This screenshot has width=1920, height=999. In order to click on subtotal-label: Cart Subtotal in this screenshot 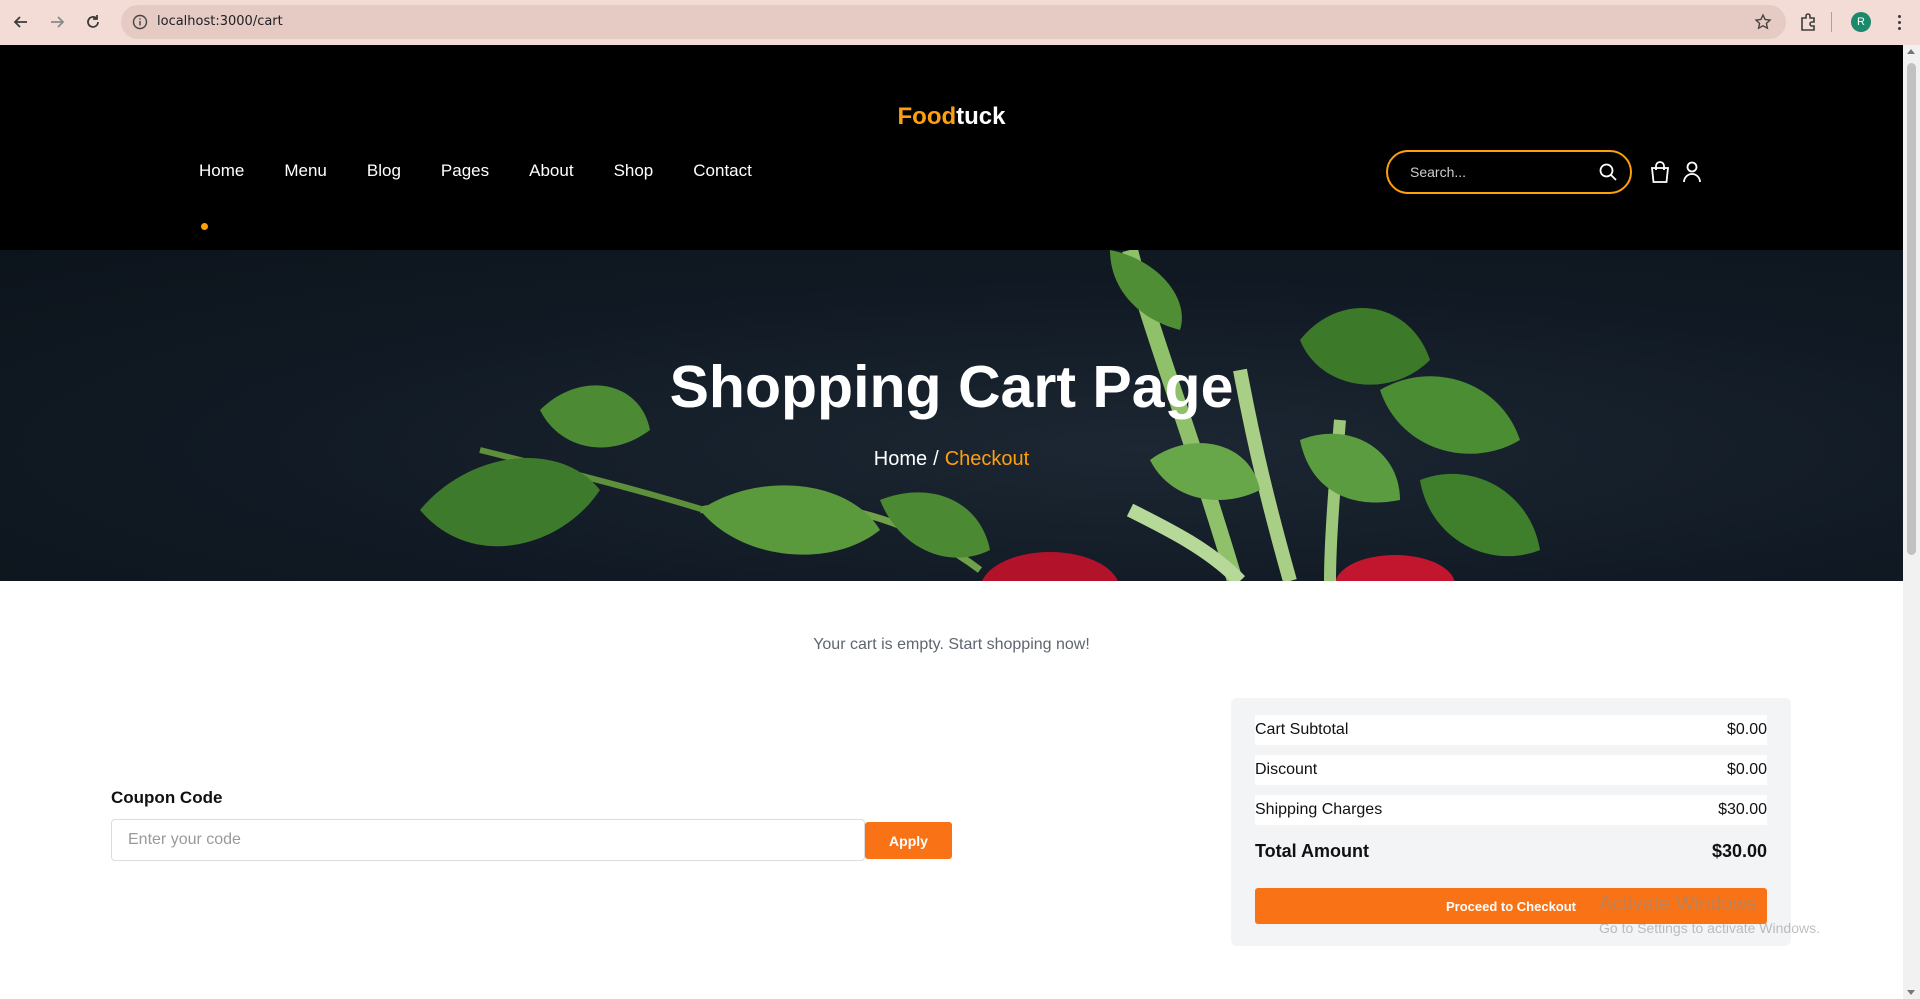, I will do `click(1302, 729)`.